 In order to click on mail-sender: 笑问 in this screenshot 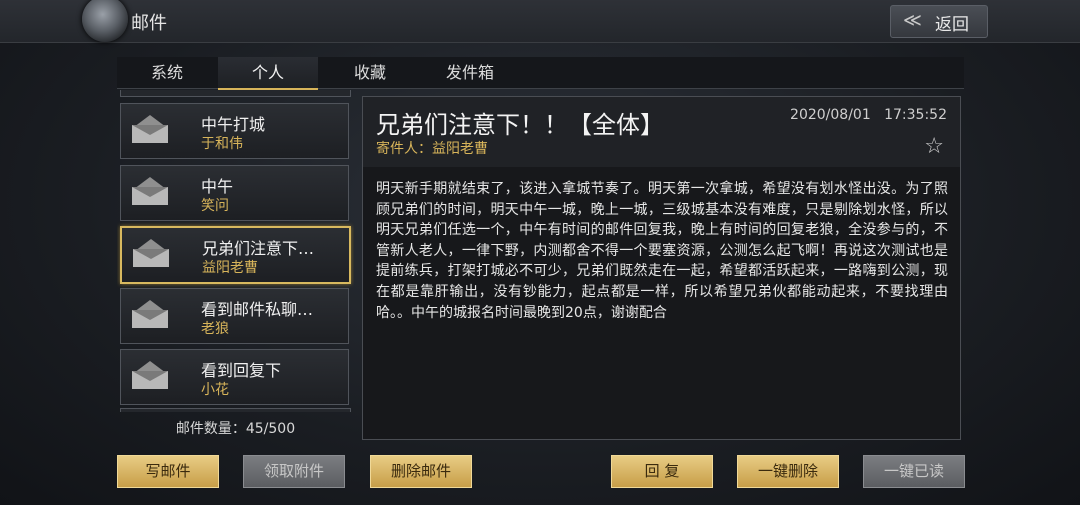, I will do `click(215, 206)`.